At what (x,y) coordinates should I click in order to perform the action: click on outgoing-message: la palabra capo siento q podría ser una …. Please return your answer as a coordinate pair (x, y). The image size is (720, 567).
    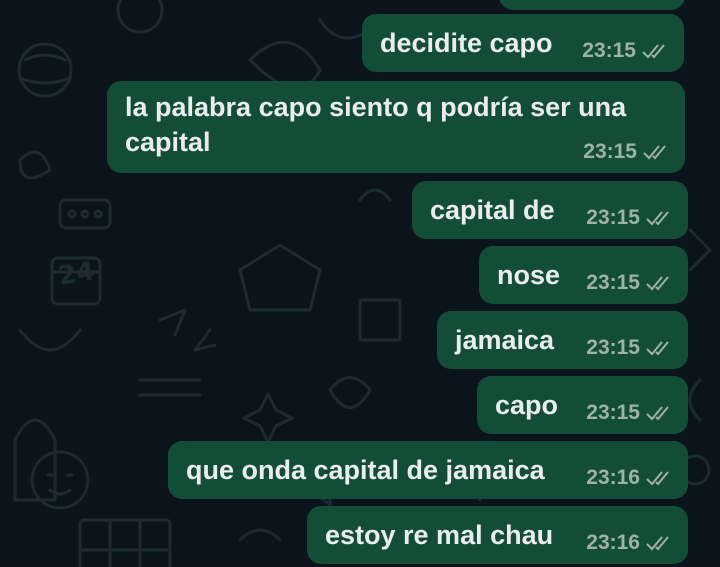
    Looking at the image, I should click on (396, 127).